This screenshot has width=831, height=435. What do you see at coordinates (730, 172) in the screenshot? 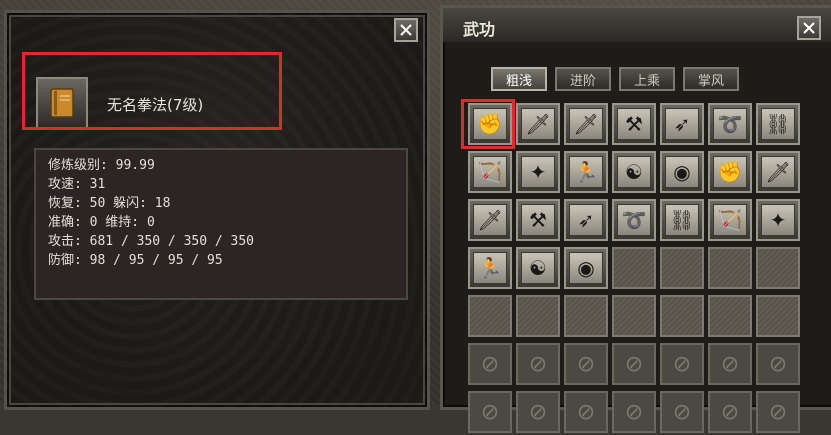
I see `skill-slot: ✊` at bounding box center [730, 172].